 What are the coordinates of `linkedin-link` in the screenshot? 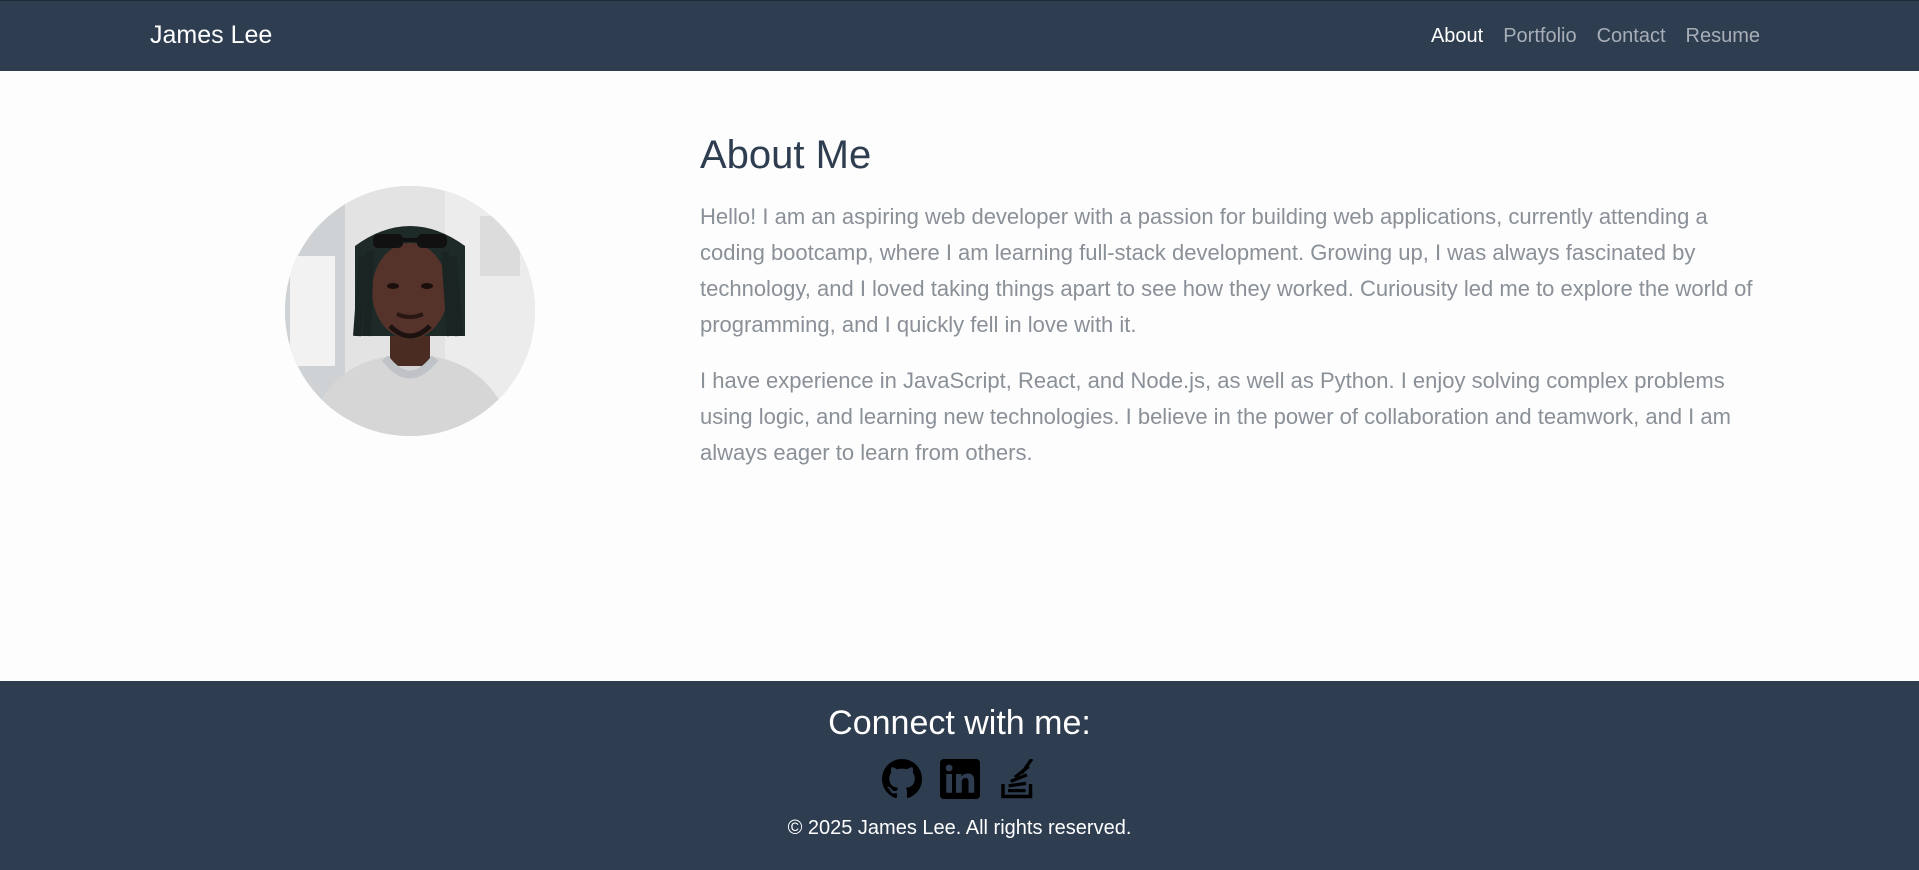 It's located at (959, 779).